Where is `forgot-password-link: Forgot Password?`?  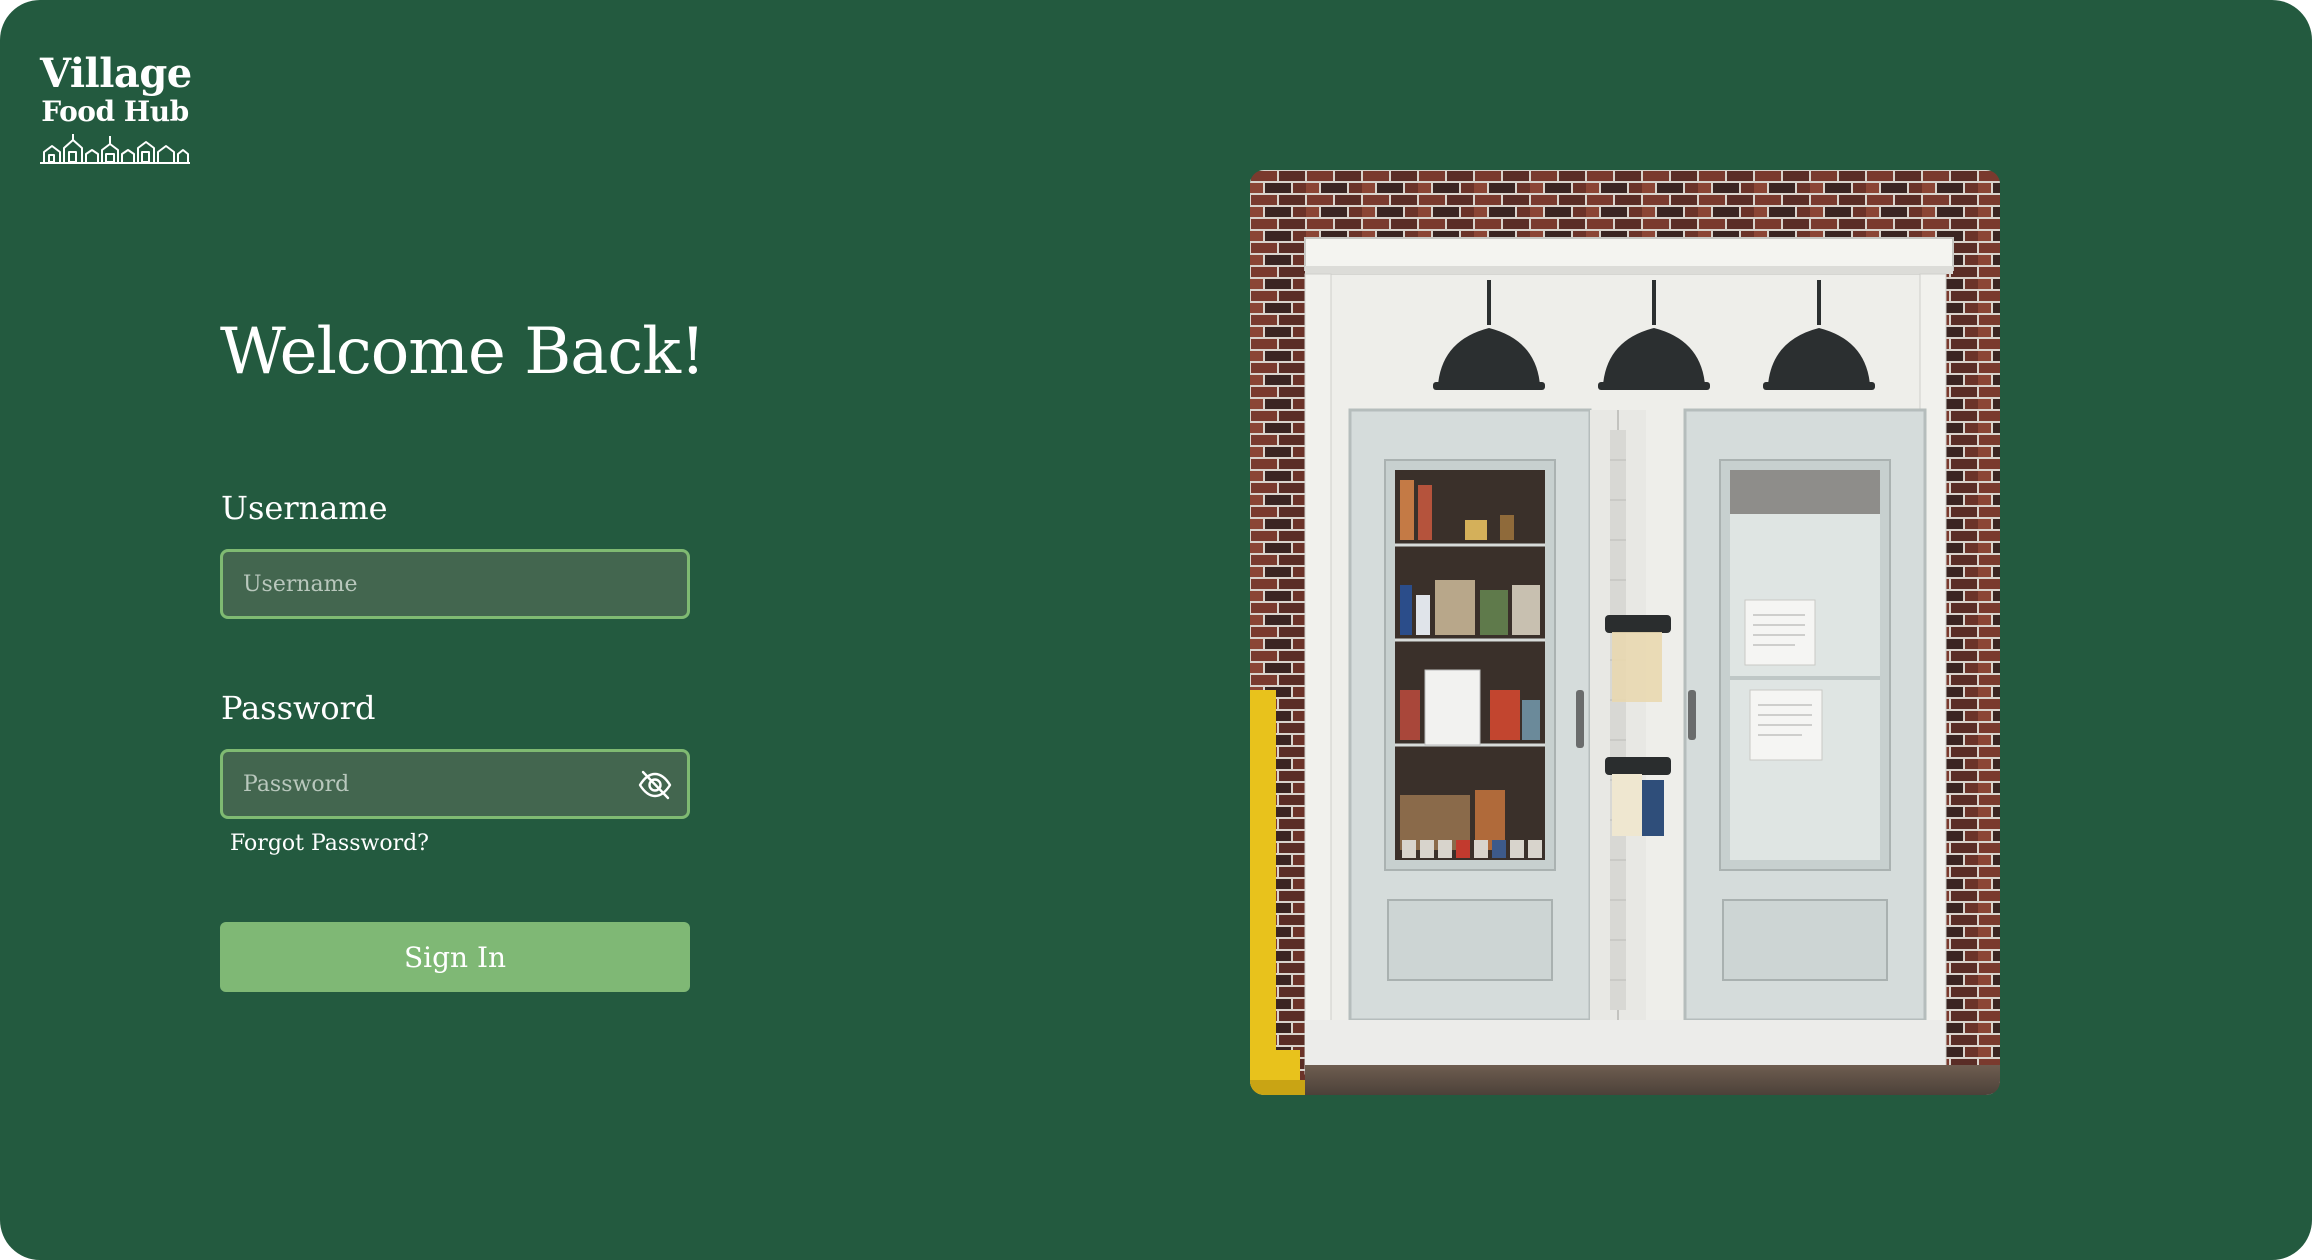 forgot-password-link: Forgot Password? is located at coordinates (329, 844).